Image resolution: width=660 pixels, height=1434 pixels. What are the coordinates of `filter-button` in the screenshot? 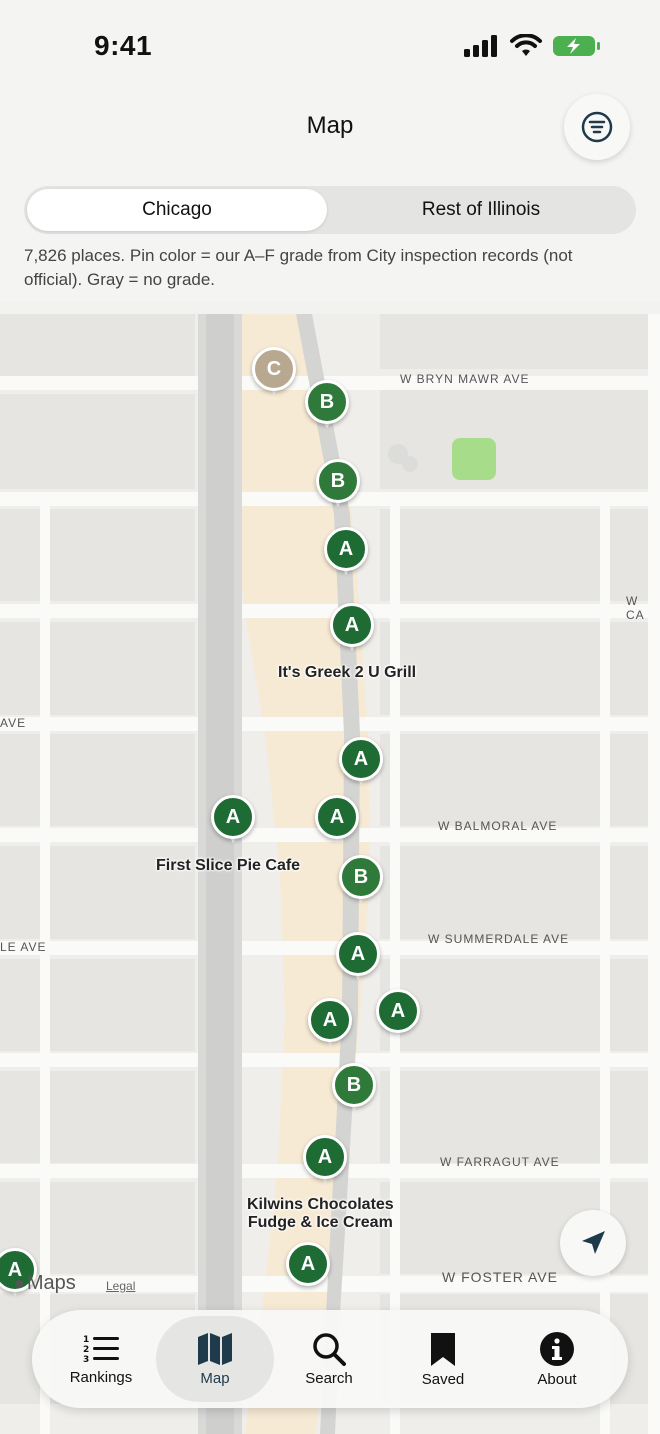 It's located at (597, 127).